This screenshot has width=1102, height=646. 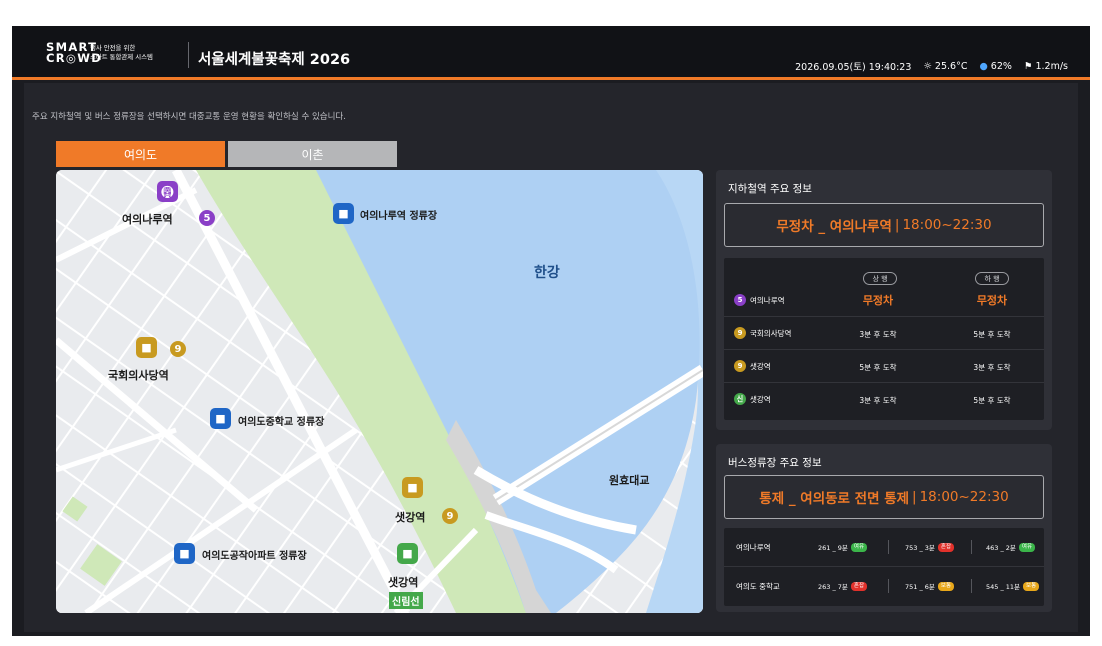 I want to click on subway-alert: 무정차 _ 여의나루역 | 18:00~22:30, so click(x=884, y=225).